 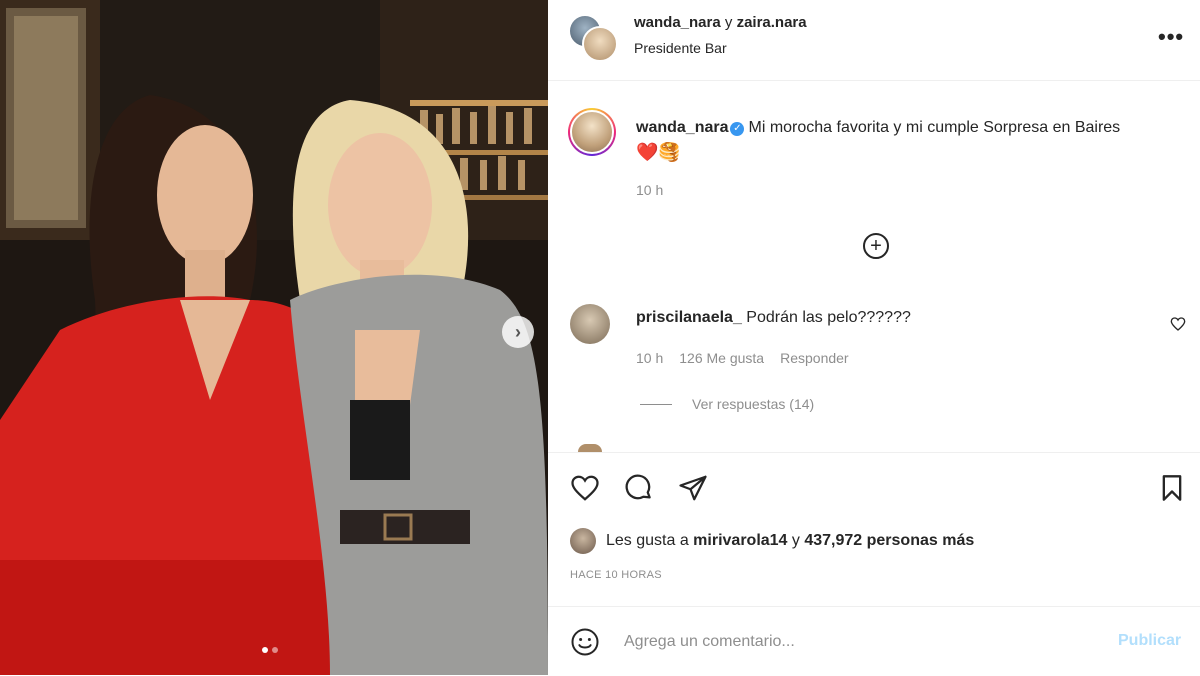 I want to click on comment-icon, so click(x=639, y=490).